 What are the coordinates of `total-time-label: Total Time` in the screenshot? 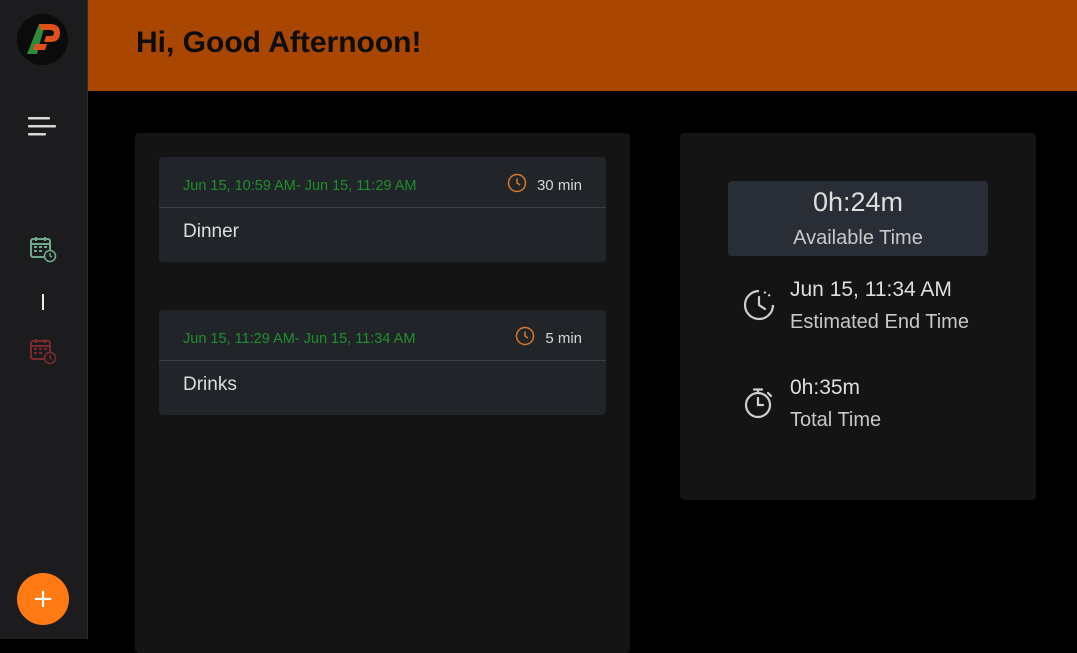 It's located at (836, 420).